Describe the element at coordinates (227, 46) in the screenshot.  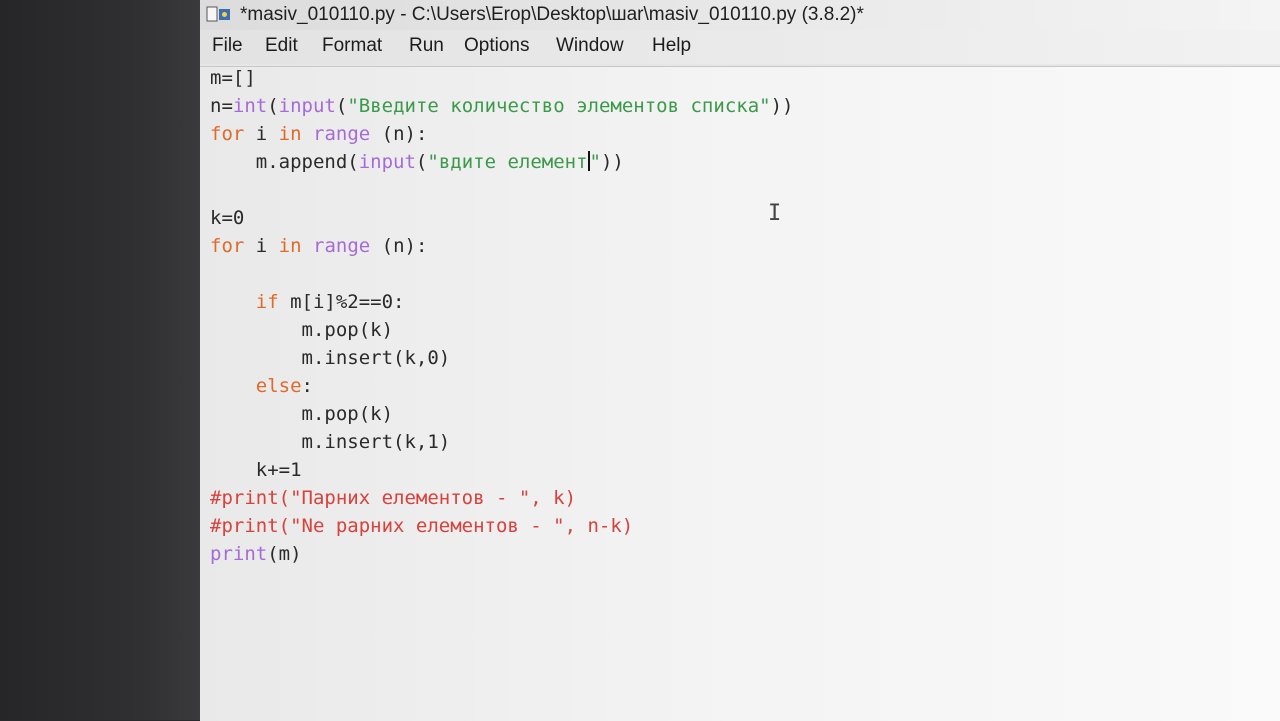
I see `menu-file: File` at that location.